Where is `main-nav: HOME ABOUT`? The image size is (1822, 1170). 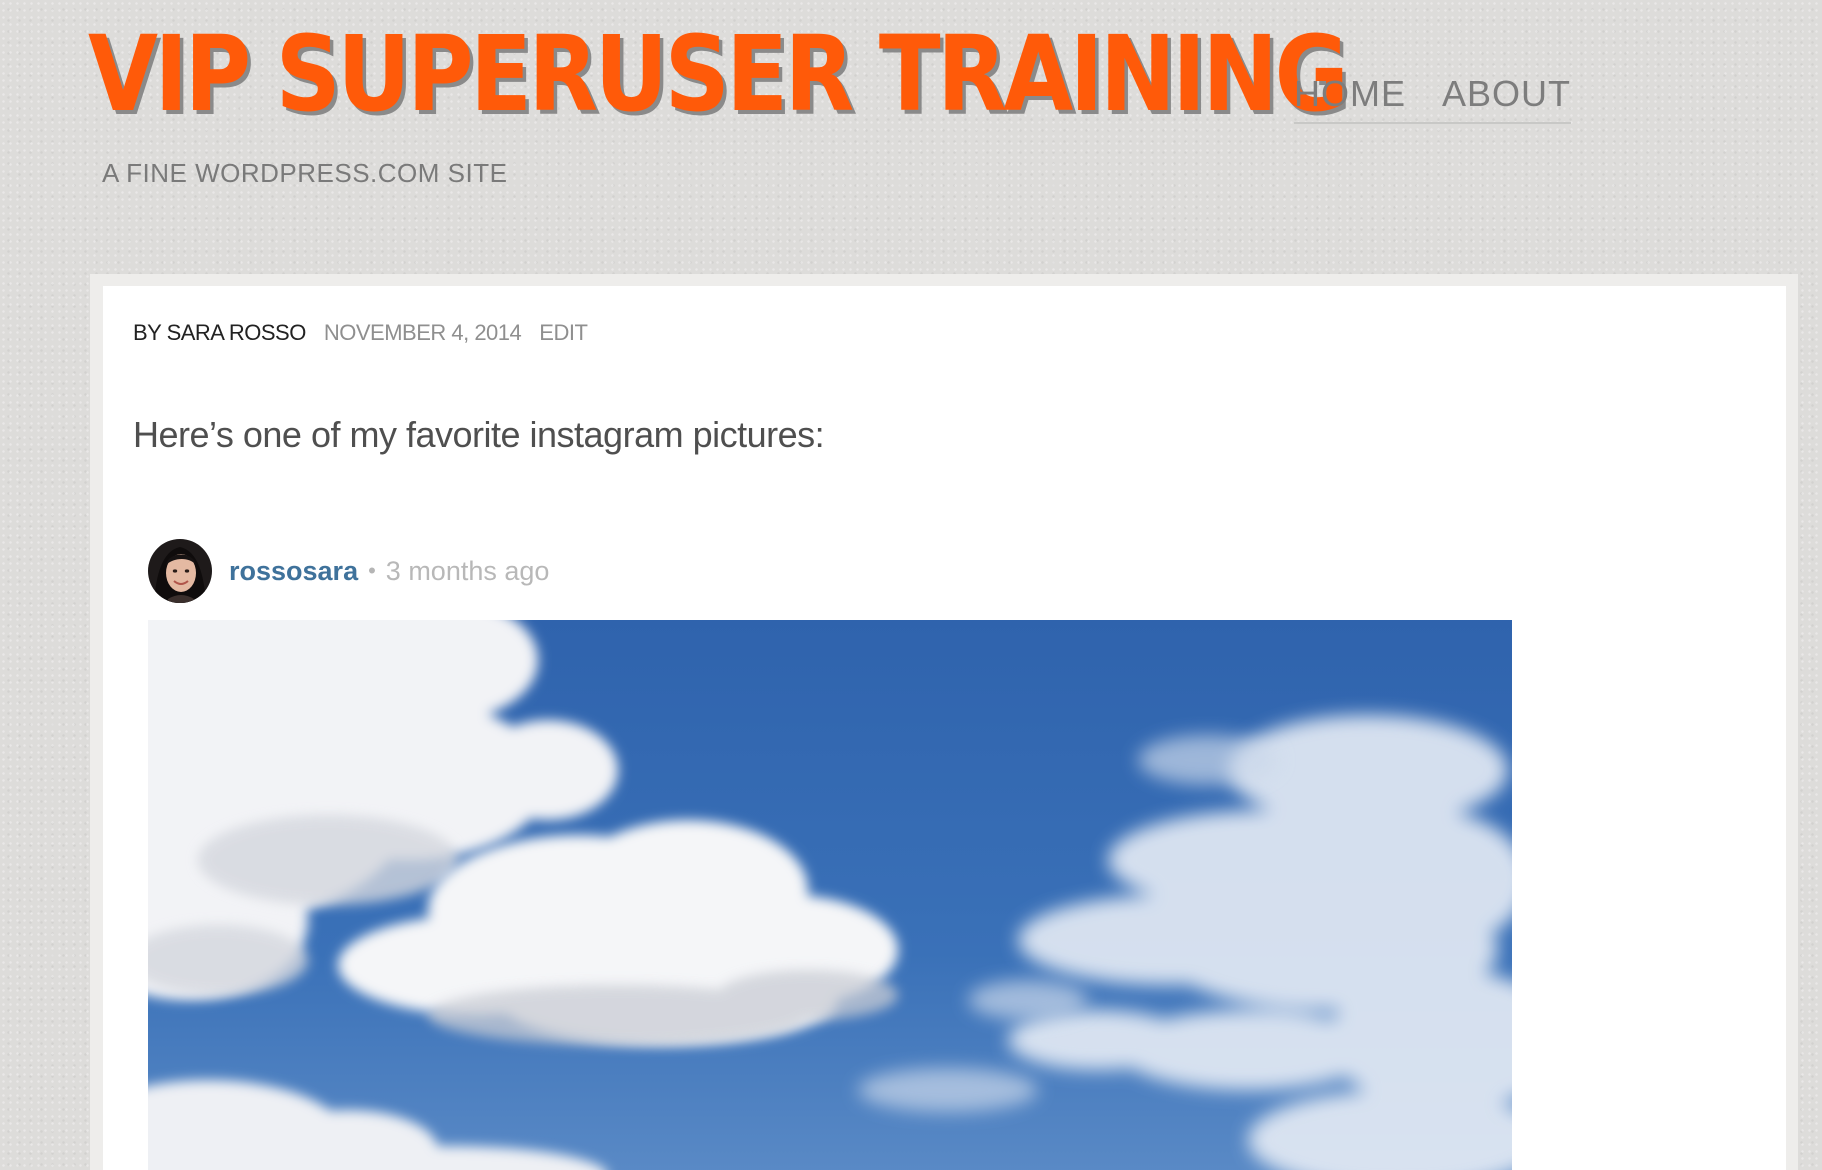
main-nav: HOME ABOUT is located at coordinates (1433, 98).